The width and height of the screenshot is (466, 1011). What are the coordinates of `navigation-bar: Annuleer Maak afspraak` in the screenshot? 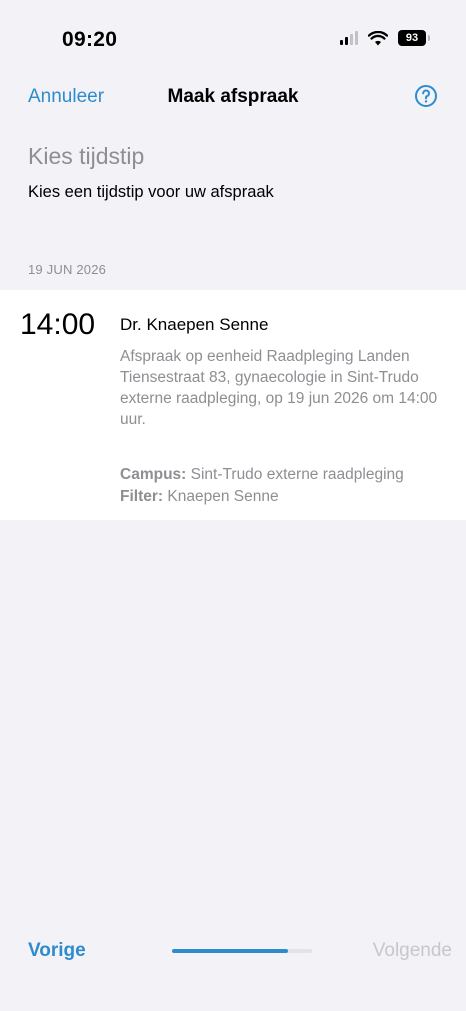 It's located at (233, 98).